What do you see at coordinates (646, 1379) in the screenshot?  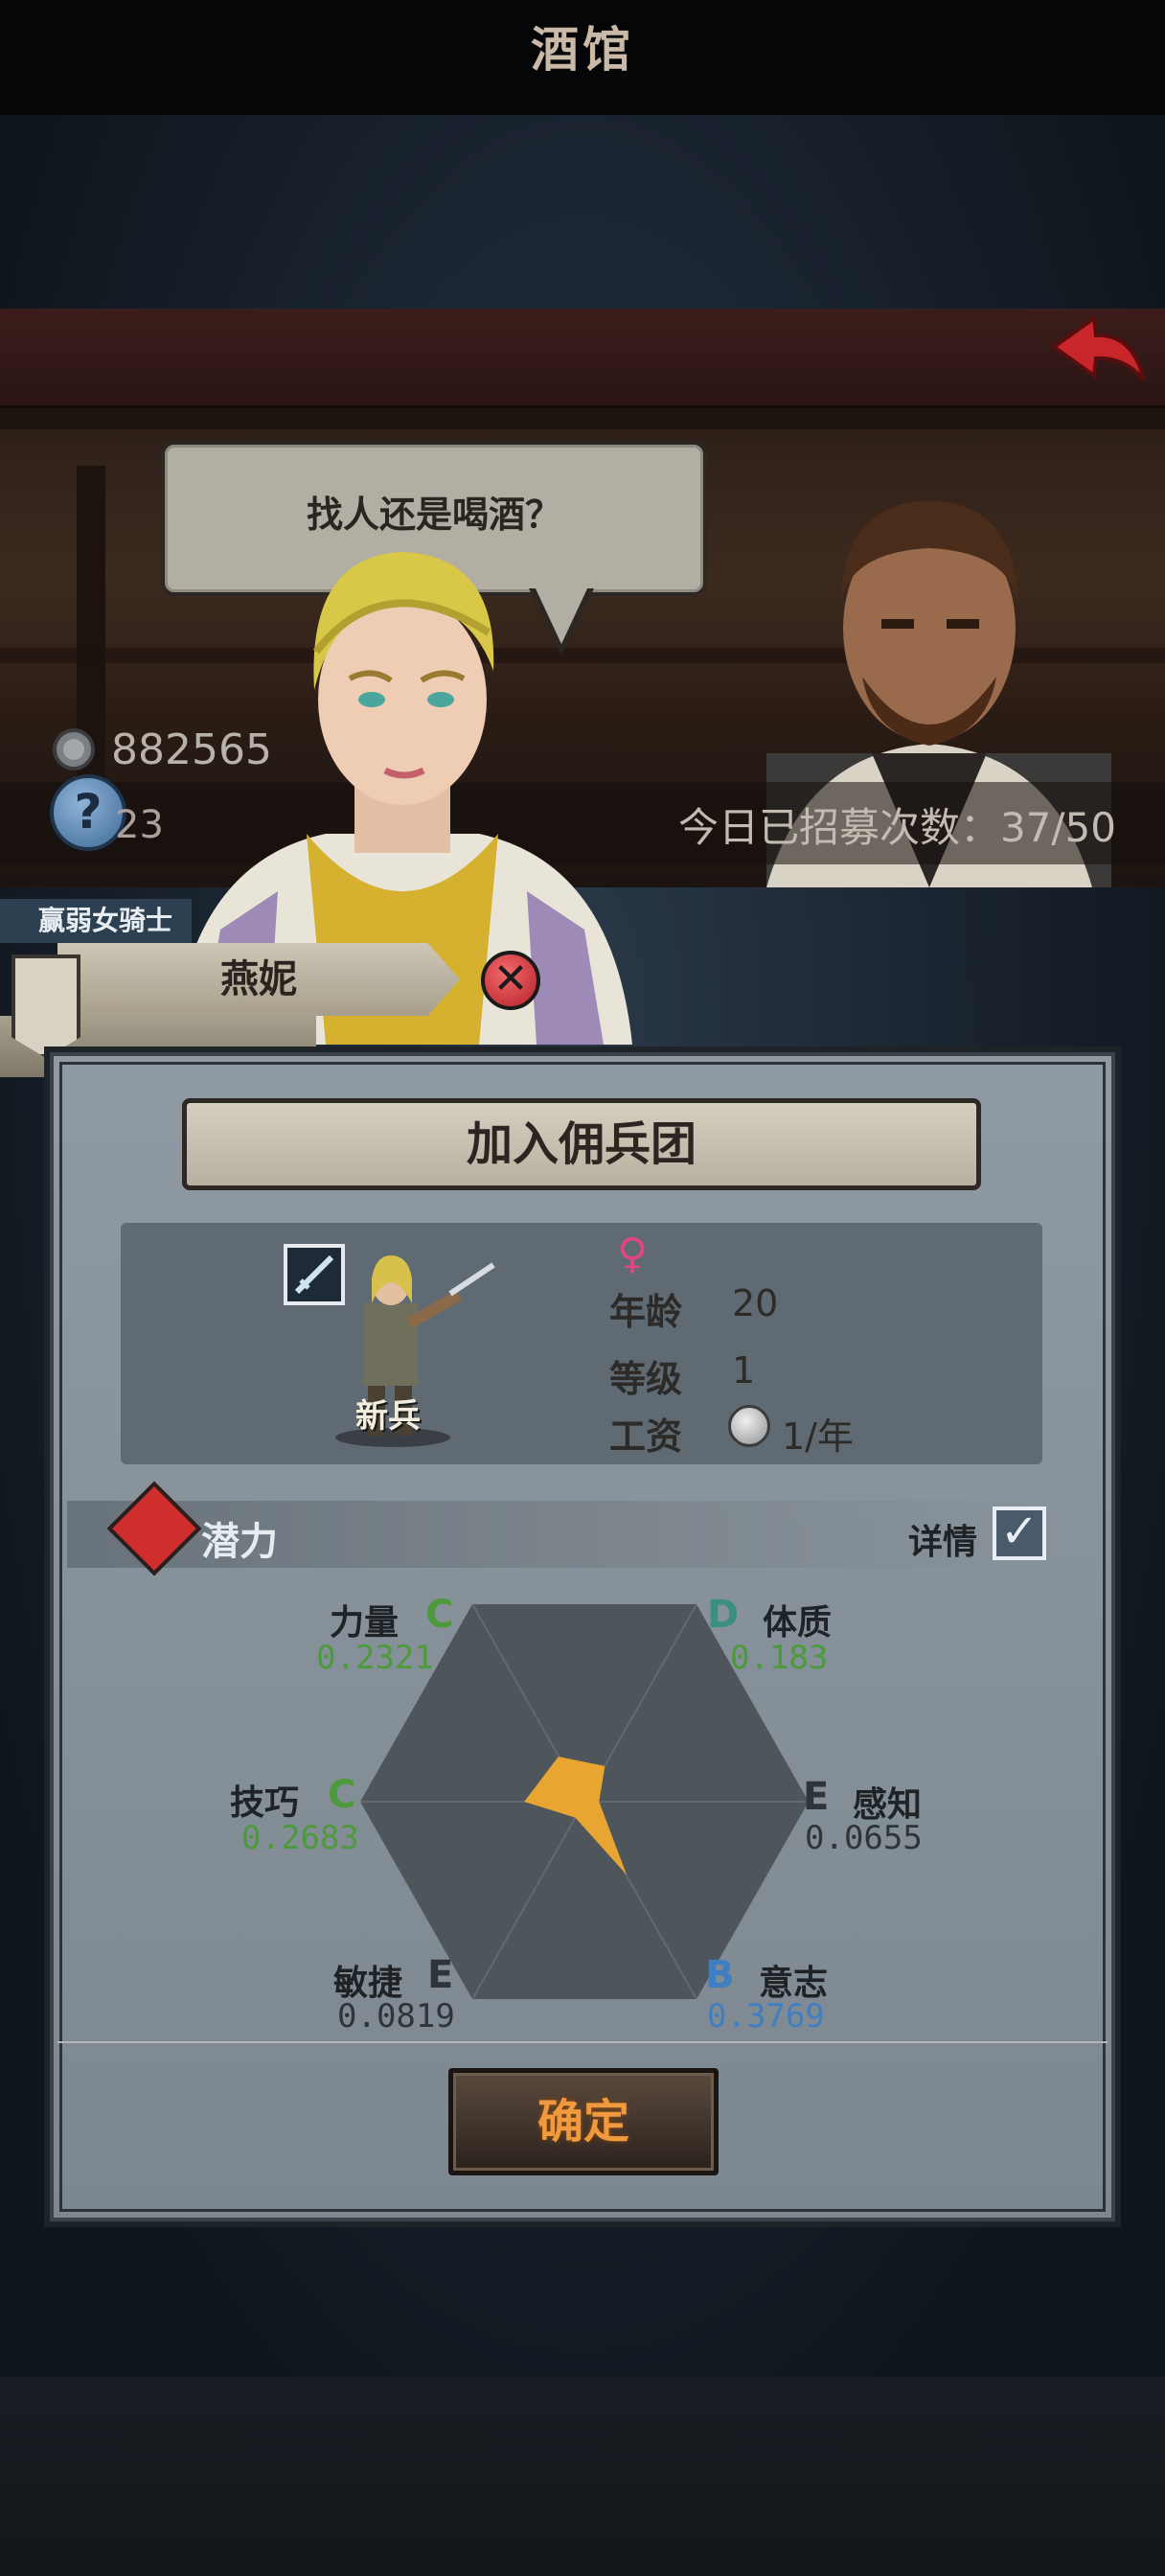 I see `level-label: 等级` at bounding box center [646, 1379].